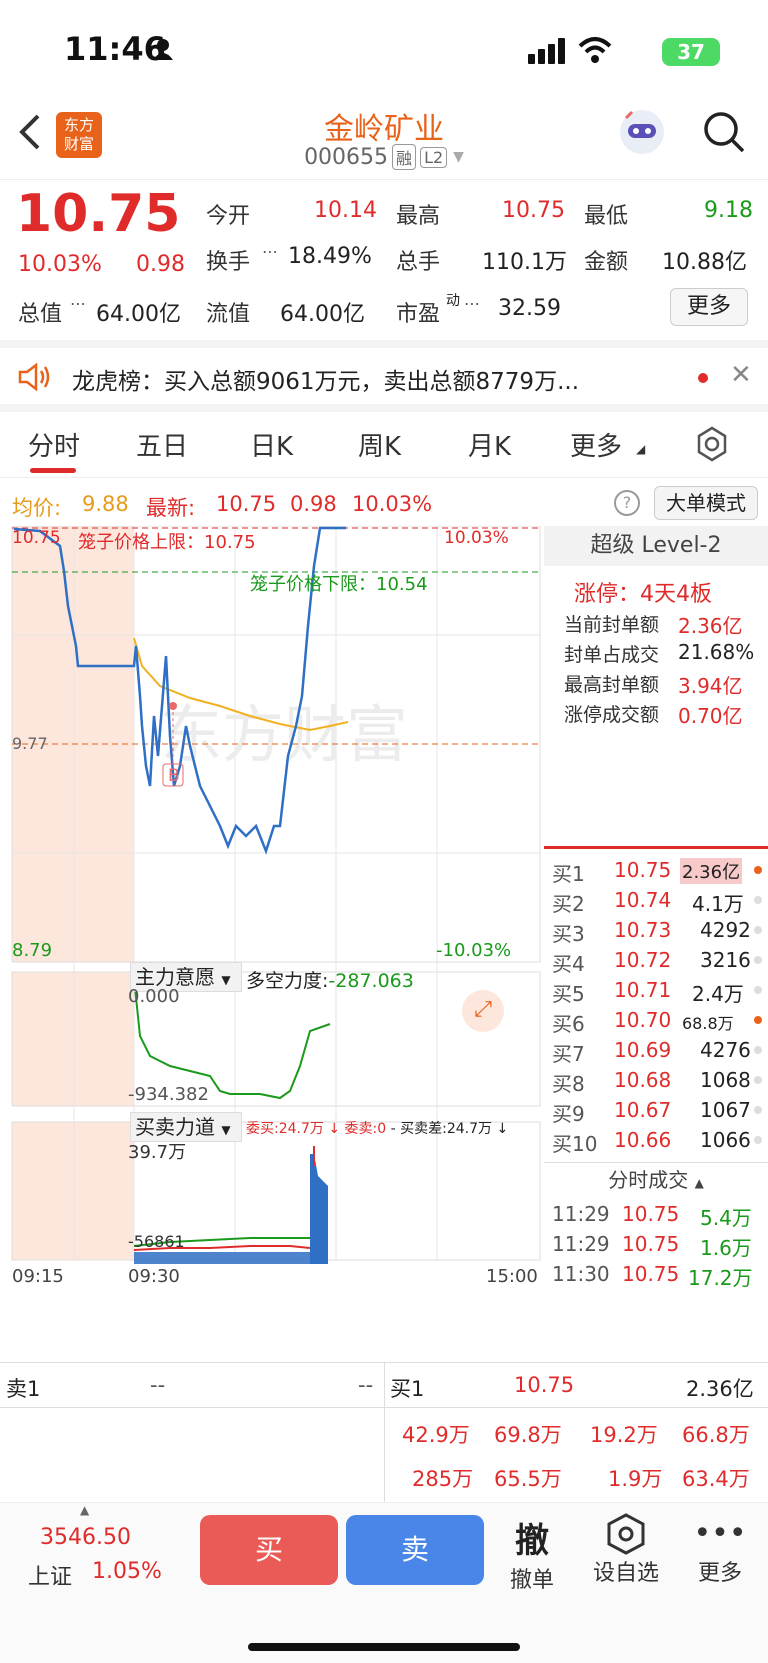  What do you see at coordinates (612, 655) in the screenshot?
I see `seal-stat-label: 封单占成交` at bounding box center [612, 655].